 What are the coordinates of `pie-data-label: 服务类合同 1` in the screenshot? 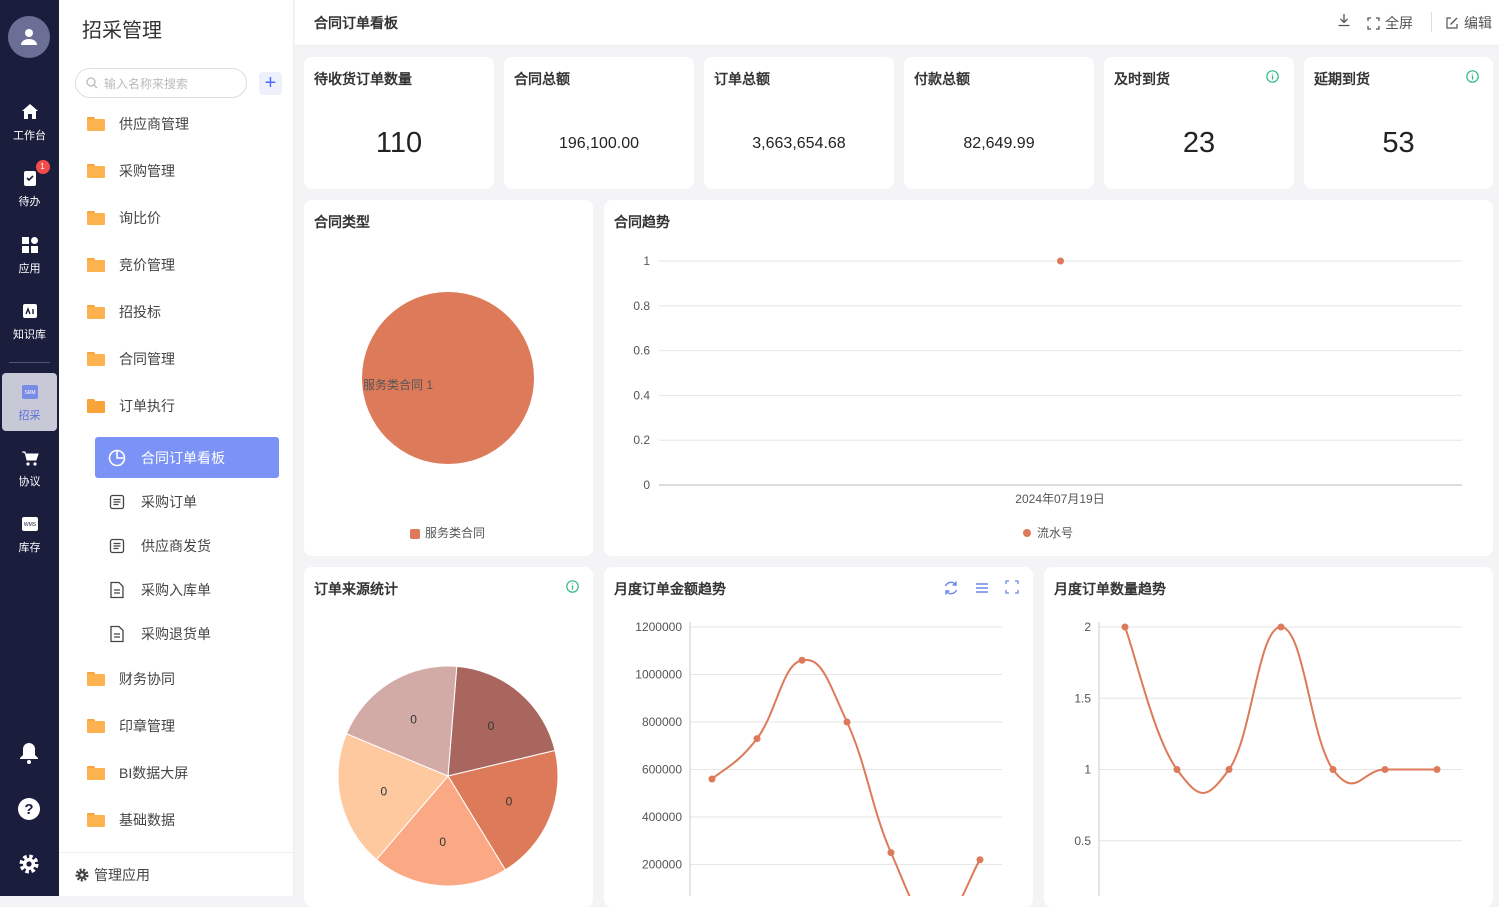 It's located at (398, 384).